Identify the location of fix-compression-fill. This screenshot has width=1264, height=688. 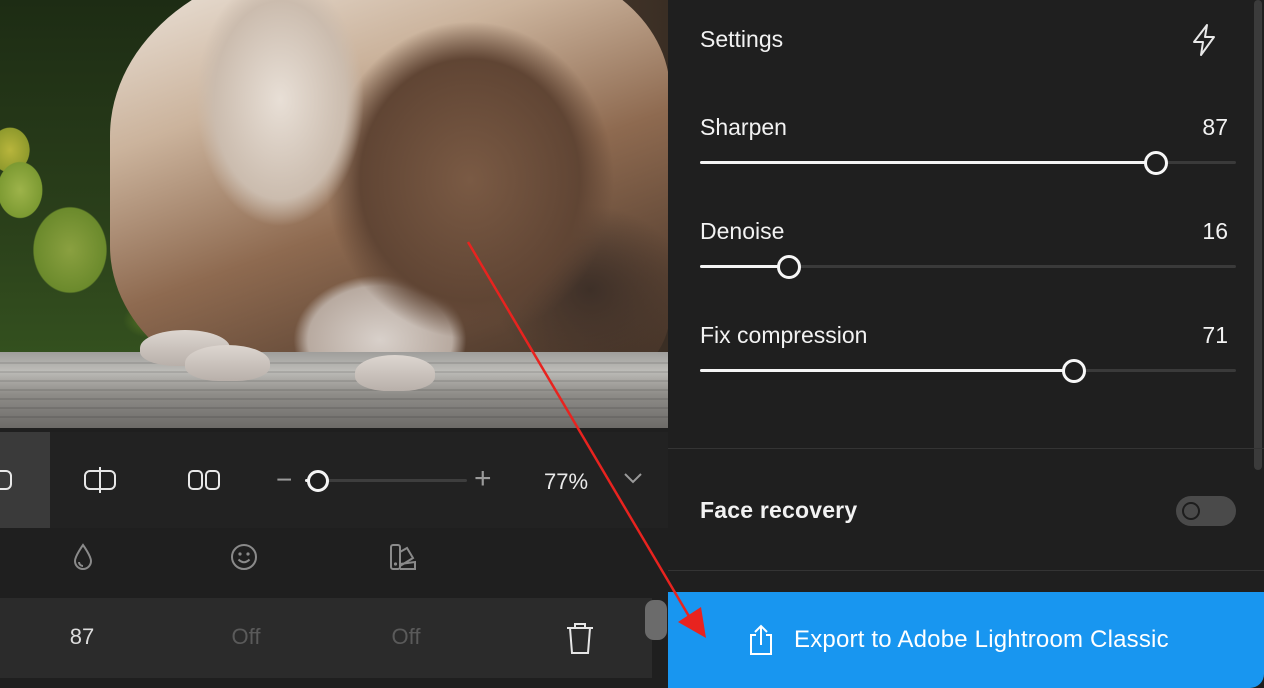
(887, 370).